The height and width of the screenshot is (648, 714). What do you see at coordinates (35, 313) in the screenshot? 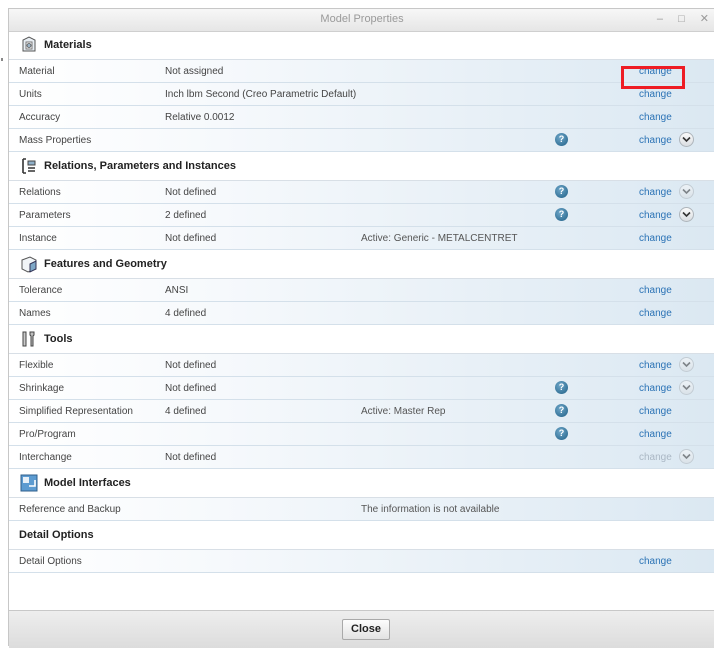
I see `property-label: Names` at bounding box center [35, 313].